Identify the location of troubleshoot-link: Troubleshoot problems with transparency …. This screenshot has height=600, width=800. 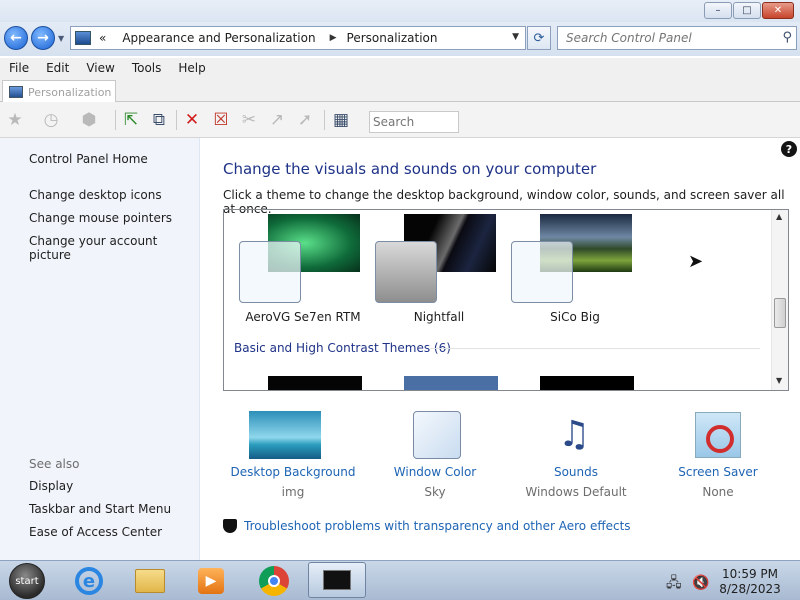
(427, 526).